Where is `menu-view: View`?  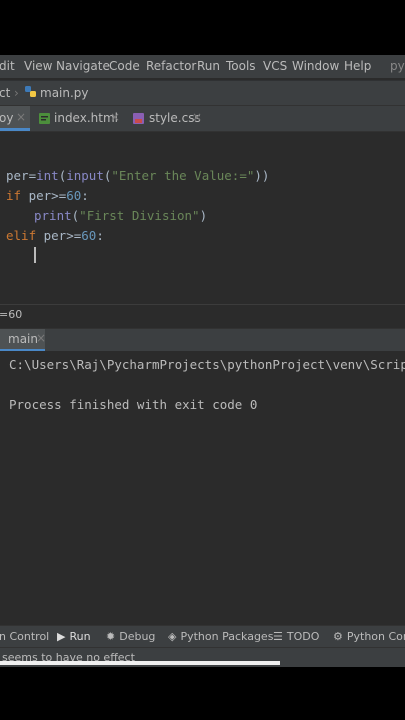 menu-view: View is located at coordinates (38, 66).